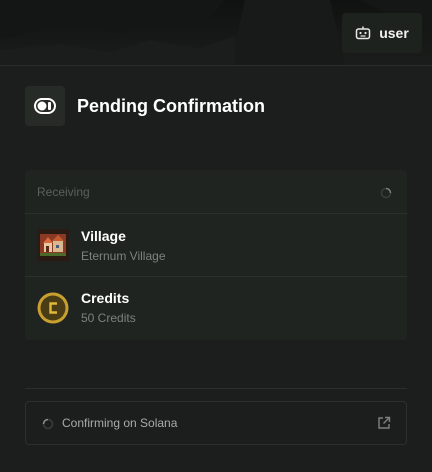  I want to click on page-header: Pending Confirmation, so click(145, 106).